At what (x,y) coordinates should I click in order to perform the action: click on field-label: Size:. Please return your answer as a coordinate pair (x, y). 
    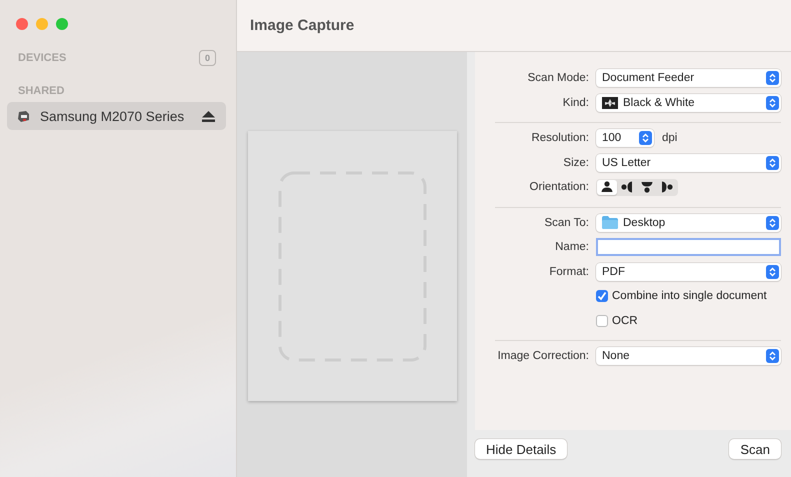
    Looking at the image, I should click on (575, 162).